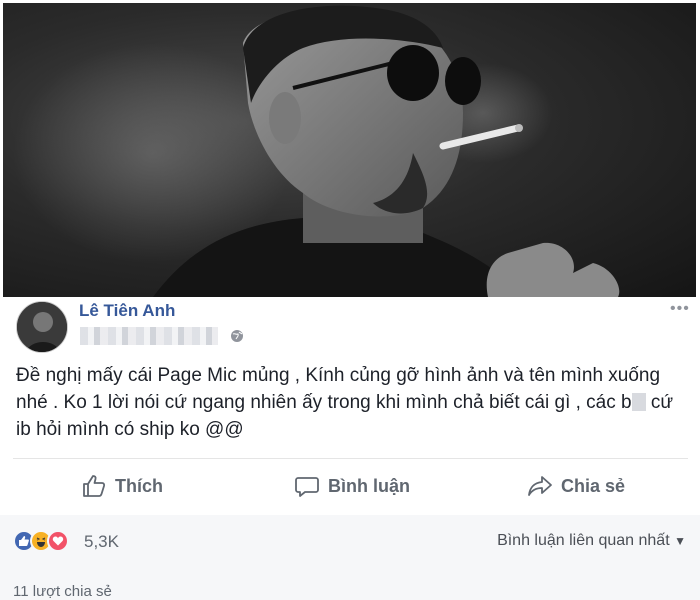 The height and width of the screenshot is (600, 700). I want to click on thumbs-up-icon, so click(94, 486).